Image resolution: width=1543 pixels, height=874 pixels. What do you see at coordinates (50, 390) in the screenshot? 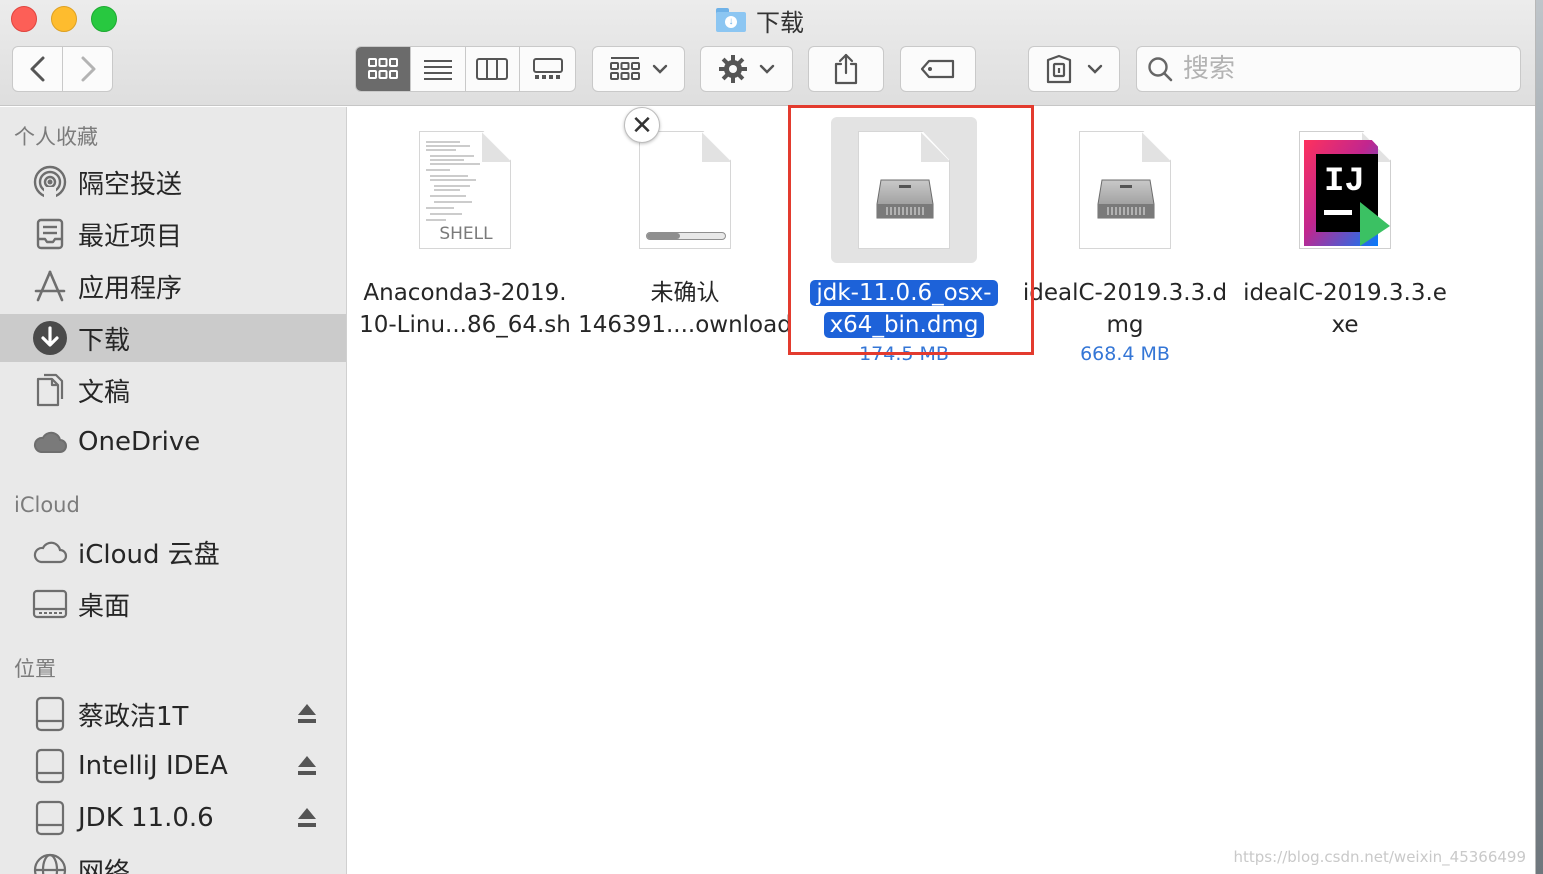
I see `documents-icon` at bounding box center [50, 390].